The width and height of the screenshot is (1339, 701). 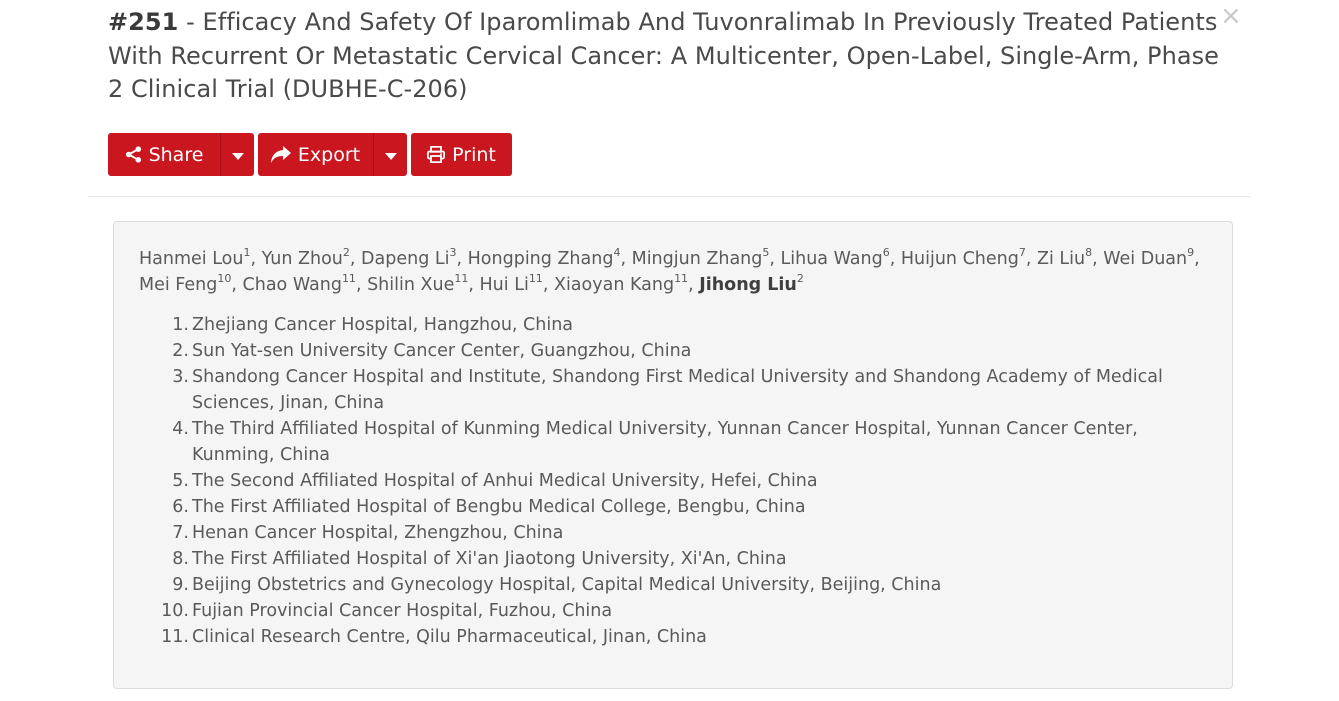 What do you see at coordinates (280, 154) in the screenshot?
I see `export-arrow-icon` at bounding box center [280, 154].